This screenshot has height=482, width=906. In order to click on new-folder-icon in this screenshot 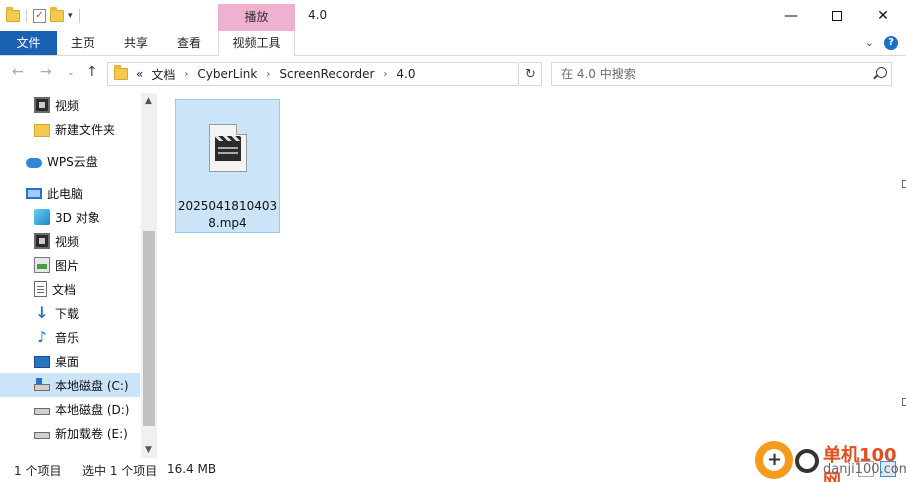, I will do `click(57, 14)`.